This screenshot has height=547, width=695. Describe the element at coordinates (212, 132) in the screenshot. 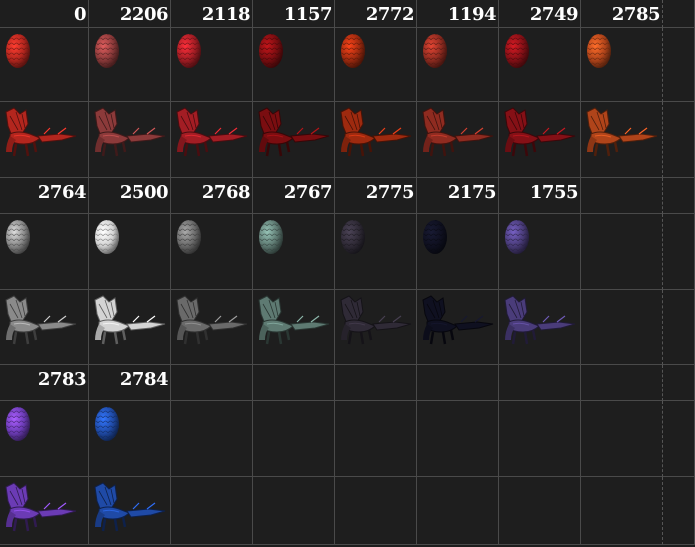

I see `crimson-dragon-icon` at that location.